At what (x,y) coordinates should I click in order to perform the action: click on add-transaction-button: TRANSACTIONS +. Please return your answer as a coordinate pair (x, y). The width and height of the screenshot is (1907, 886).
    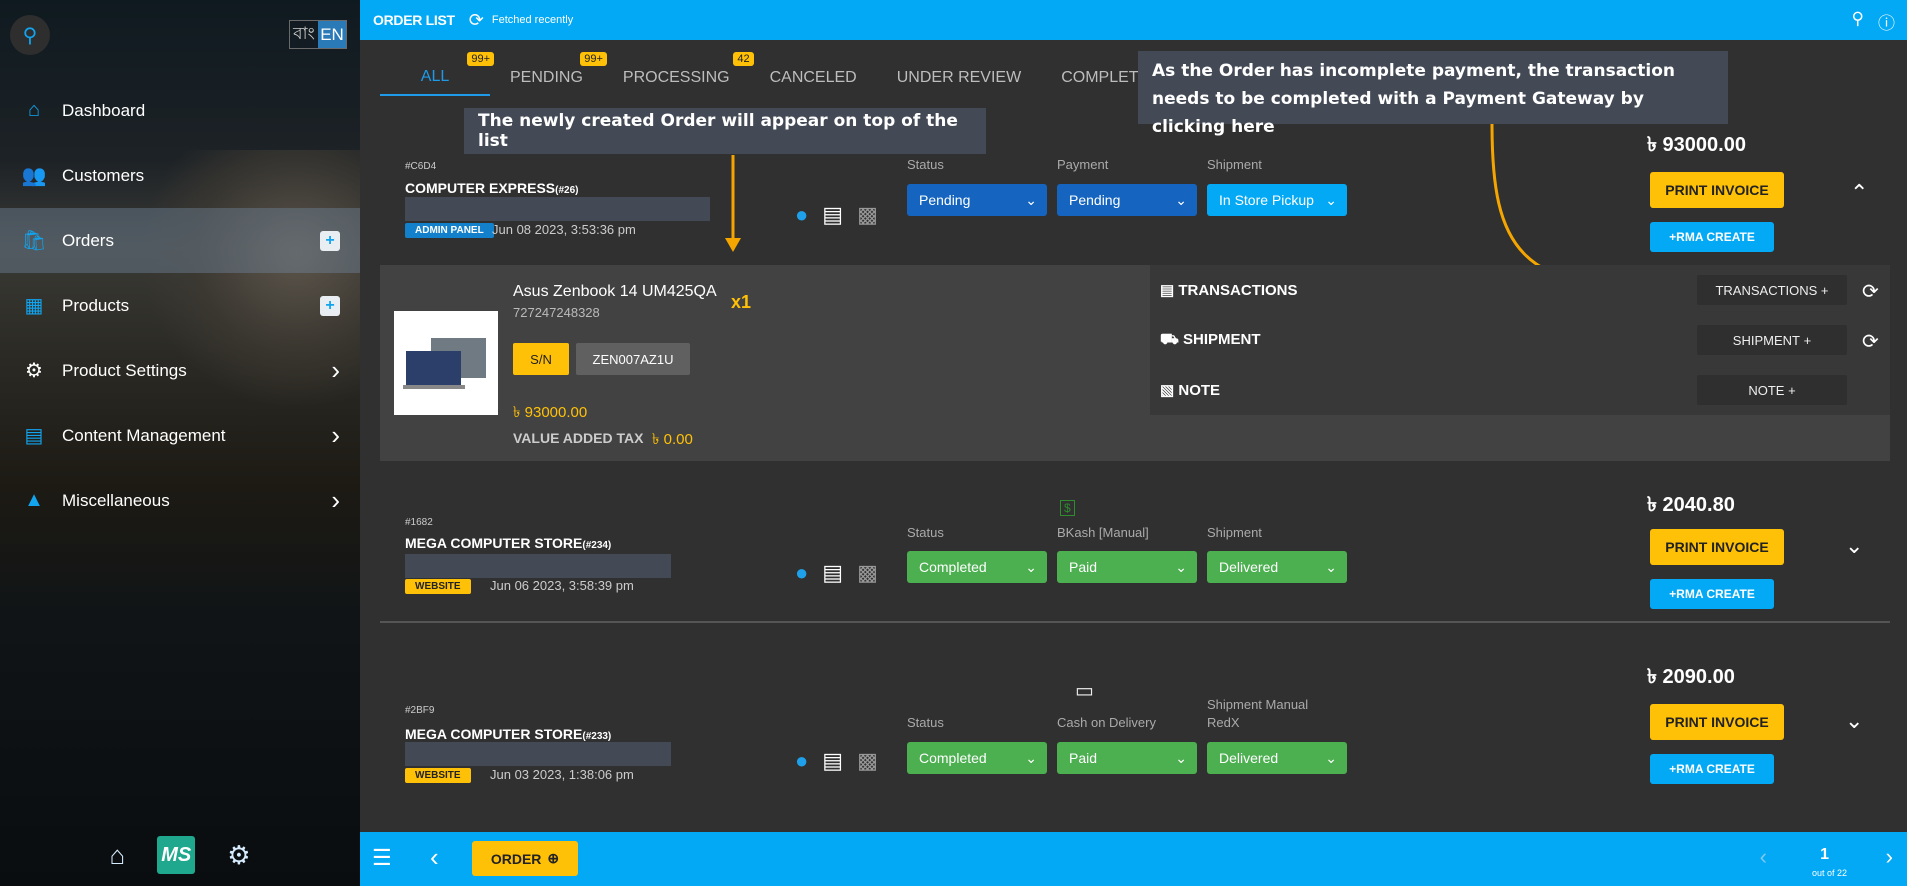
    Looking at the image, I should click on (1772, 290).